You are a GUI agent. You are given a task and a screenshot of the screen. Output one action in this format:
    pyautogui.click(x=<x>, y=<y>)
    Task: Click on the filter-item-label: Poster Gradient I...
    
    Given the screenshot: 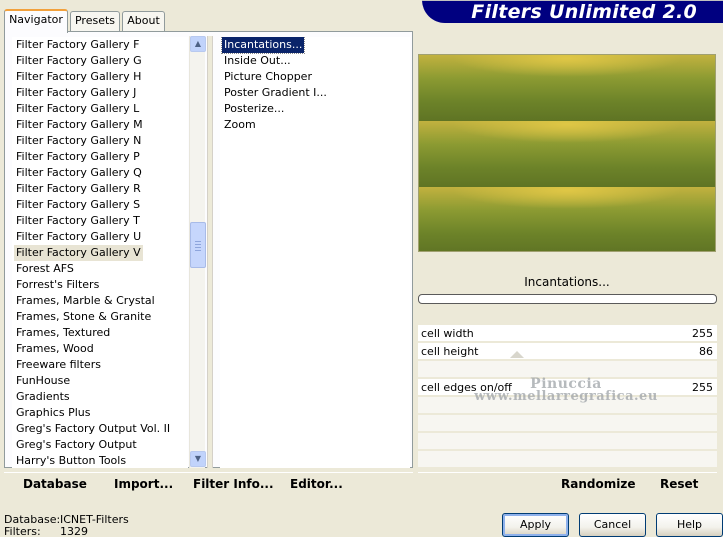 What is the action you would take?
    pyautogui.click(x=275, y=92)
    